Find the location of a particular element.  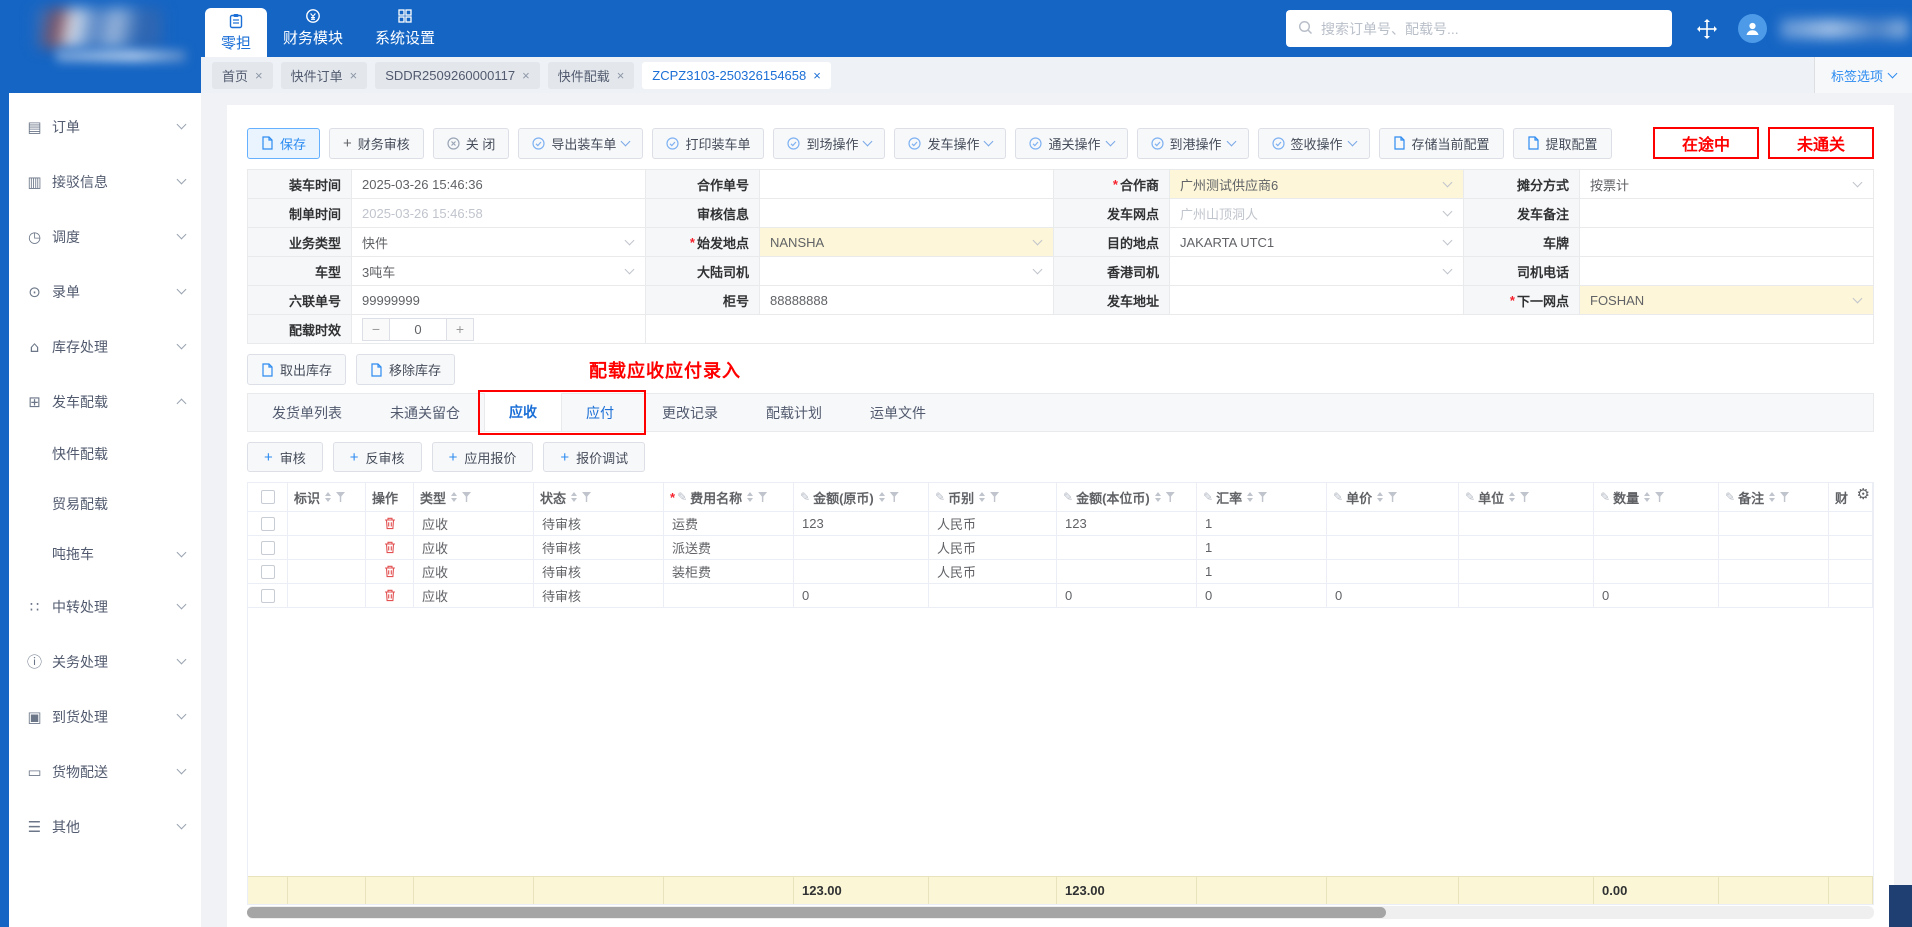

driver-phone-field is located at coordinates (1727, 271).